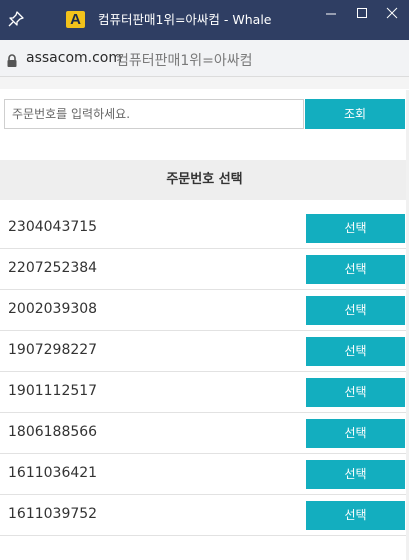 This screenshot has width=409, height=560. I want to click on order-row: 1901112517 선택, so click(204, 392).